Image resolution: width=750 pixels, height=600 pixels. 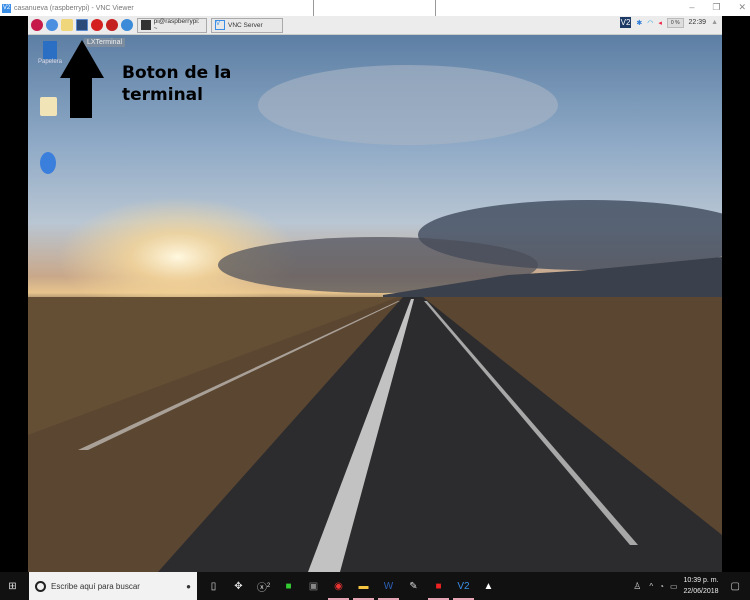 What do you see at coordinates (67, 25) in the screenshot?
I see `file-manager-icon` at bounding box center [67, 25].